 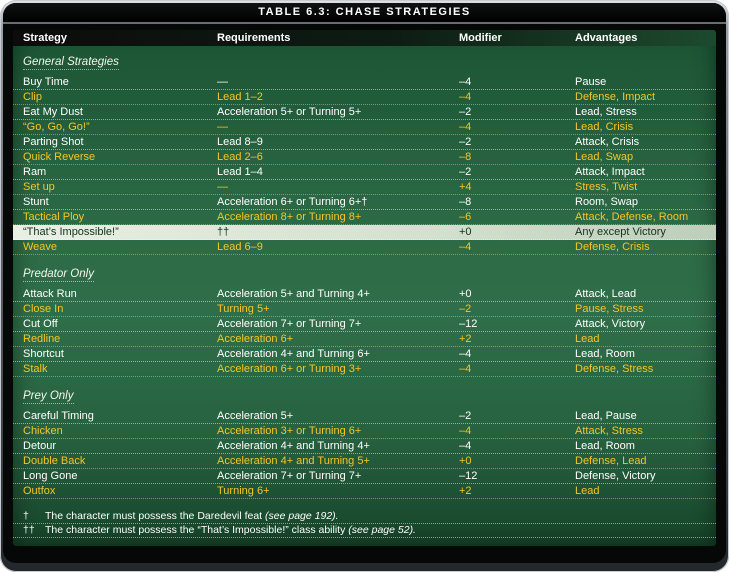 What do you see at coordinates (614, 369) in the screenshot?
I see `cell-advantages: Defense, Stress` at bounding box center [614, 369].